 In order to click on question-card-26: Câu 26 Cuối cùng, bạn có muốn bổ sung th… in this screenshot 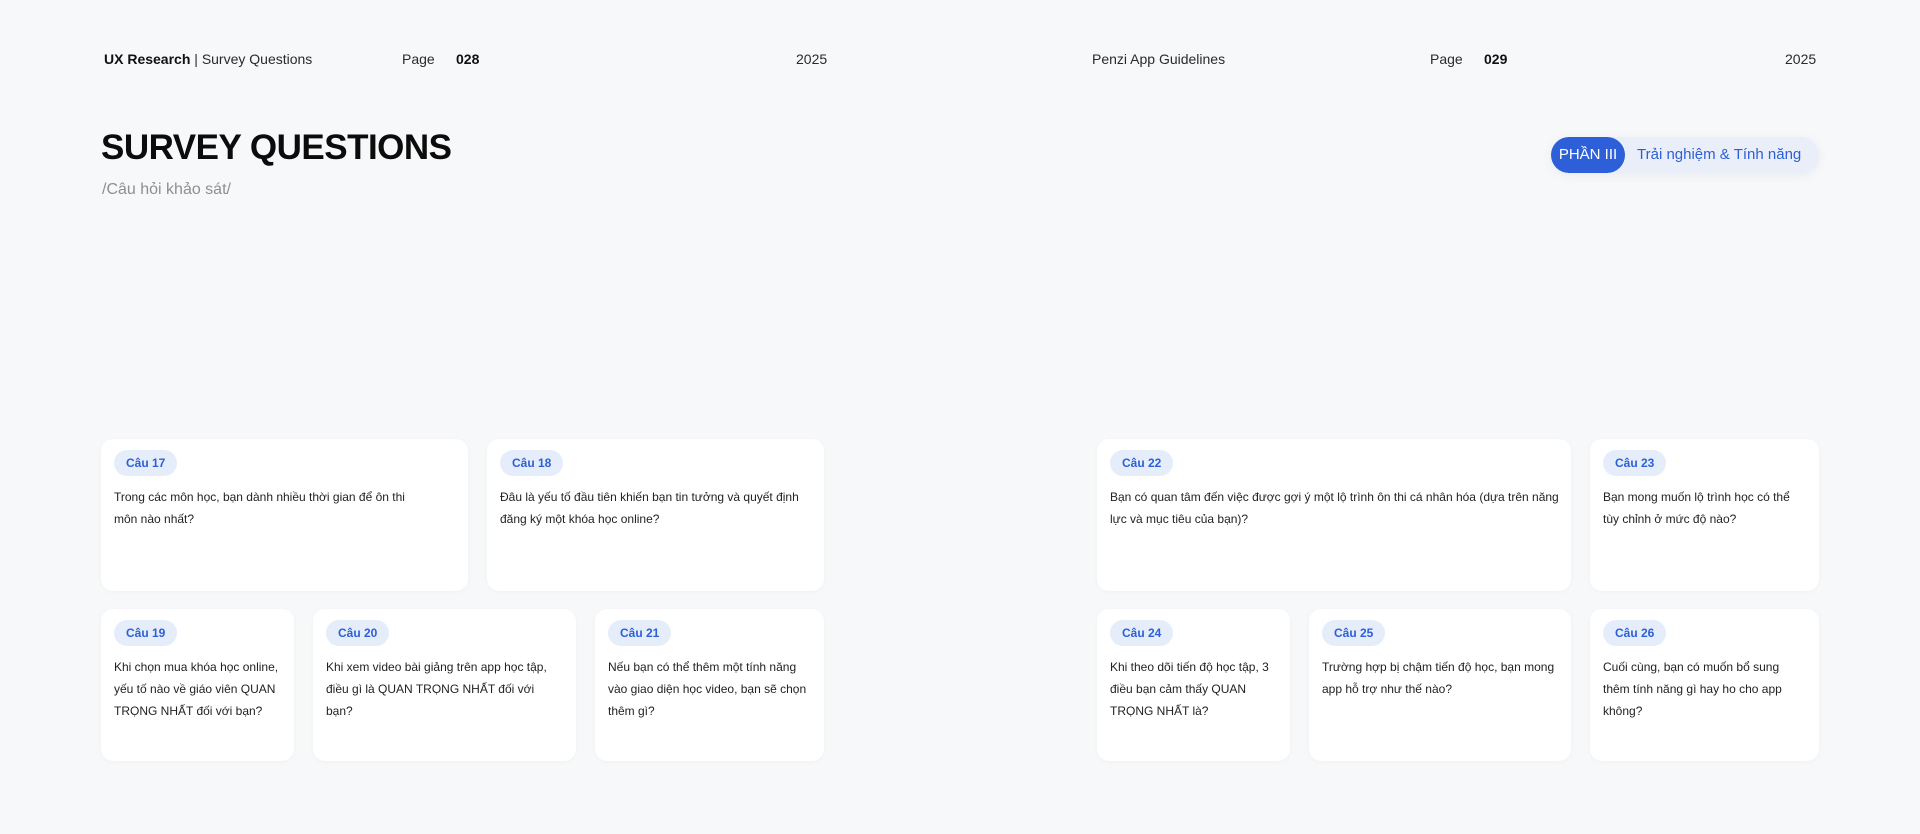, I will do `click(1704, 685)`.